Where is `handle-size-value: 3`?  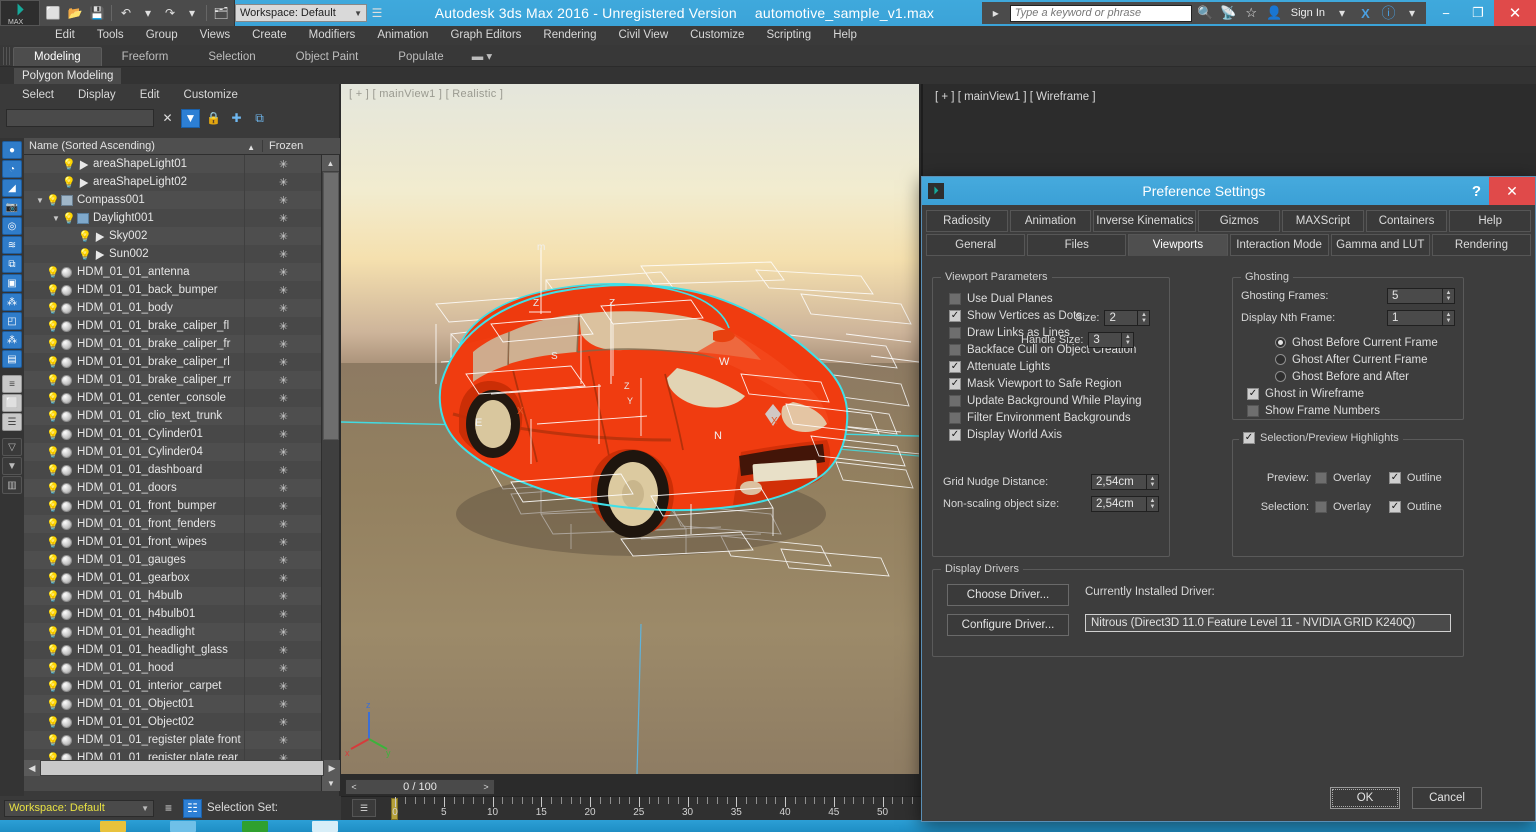
handle-size-value: 3 is located at coordinates (1105, 340).